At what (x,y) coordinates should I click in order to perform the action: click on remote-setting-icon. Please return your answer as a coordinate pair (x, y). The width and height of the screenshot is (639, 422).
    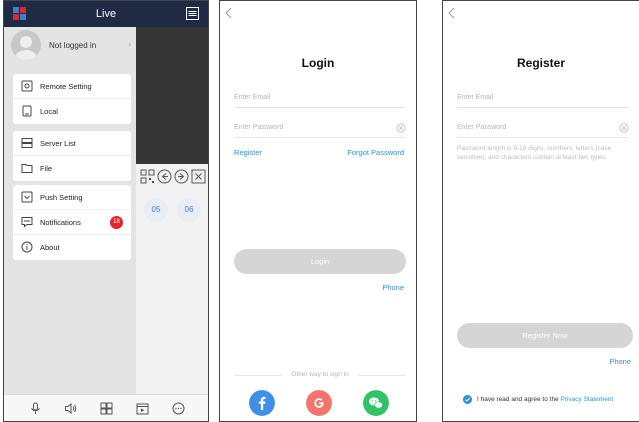
    Looking at the image, I should click on (27, 86).